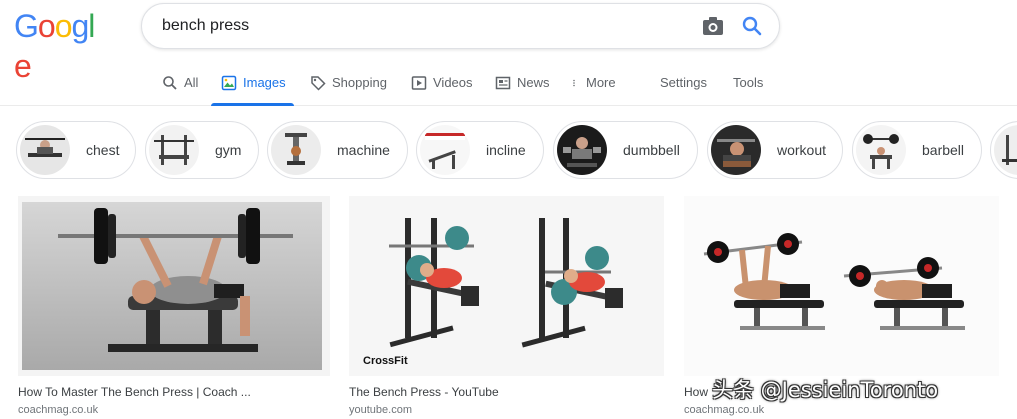  I want to click on search-input, so click(432, 26).